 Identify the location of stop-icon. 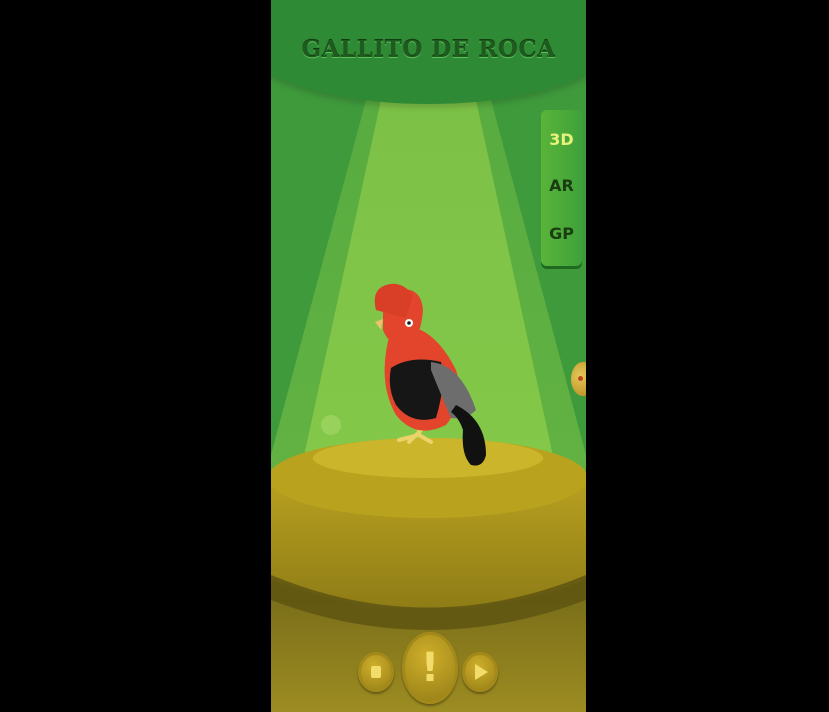
(376, 672).